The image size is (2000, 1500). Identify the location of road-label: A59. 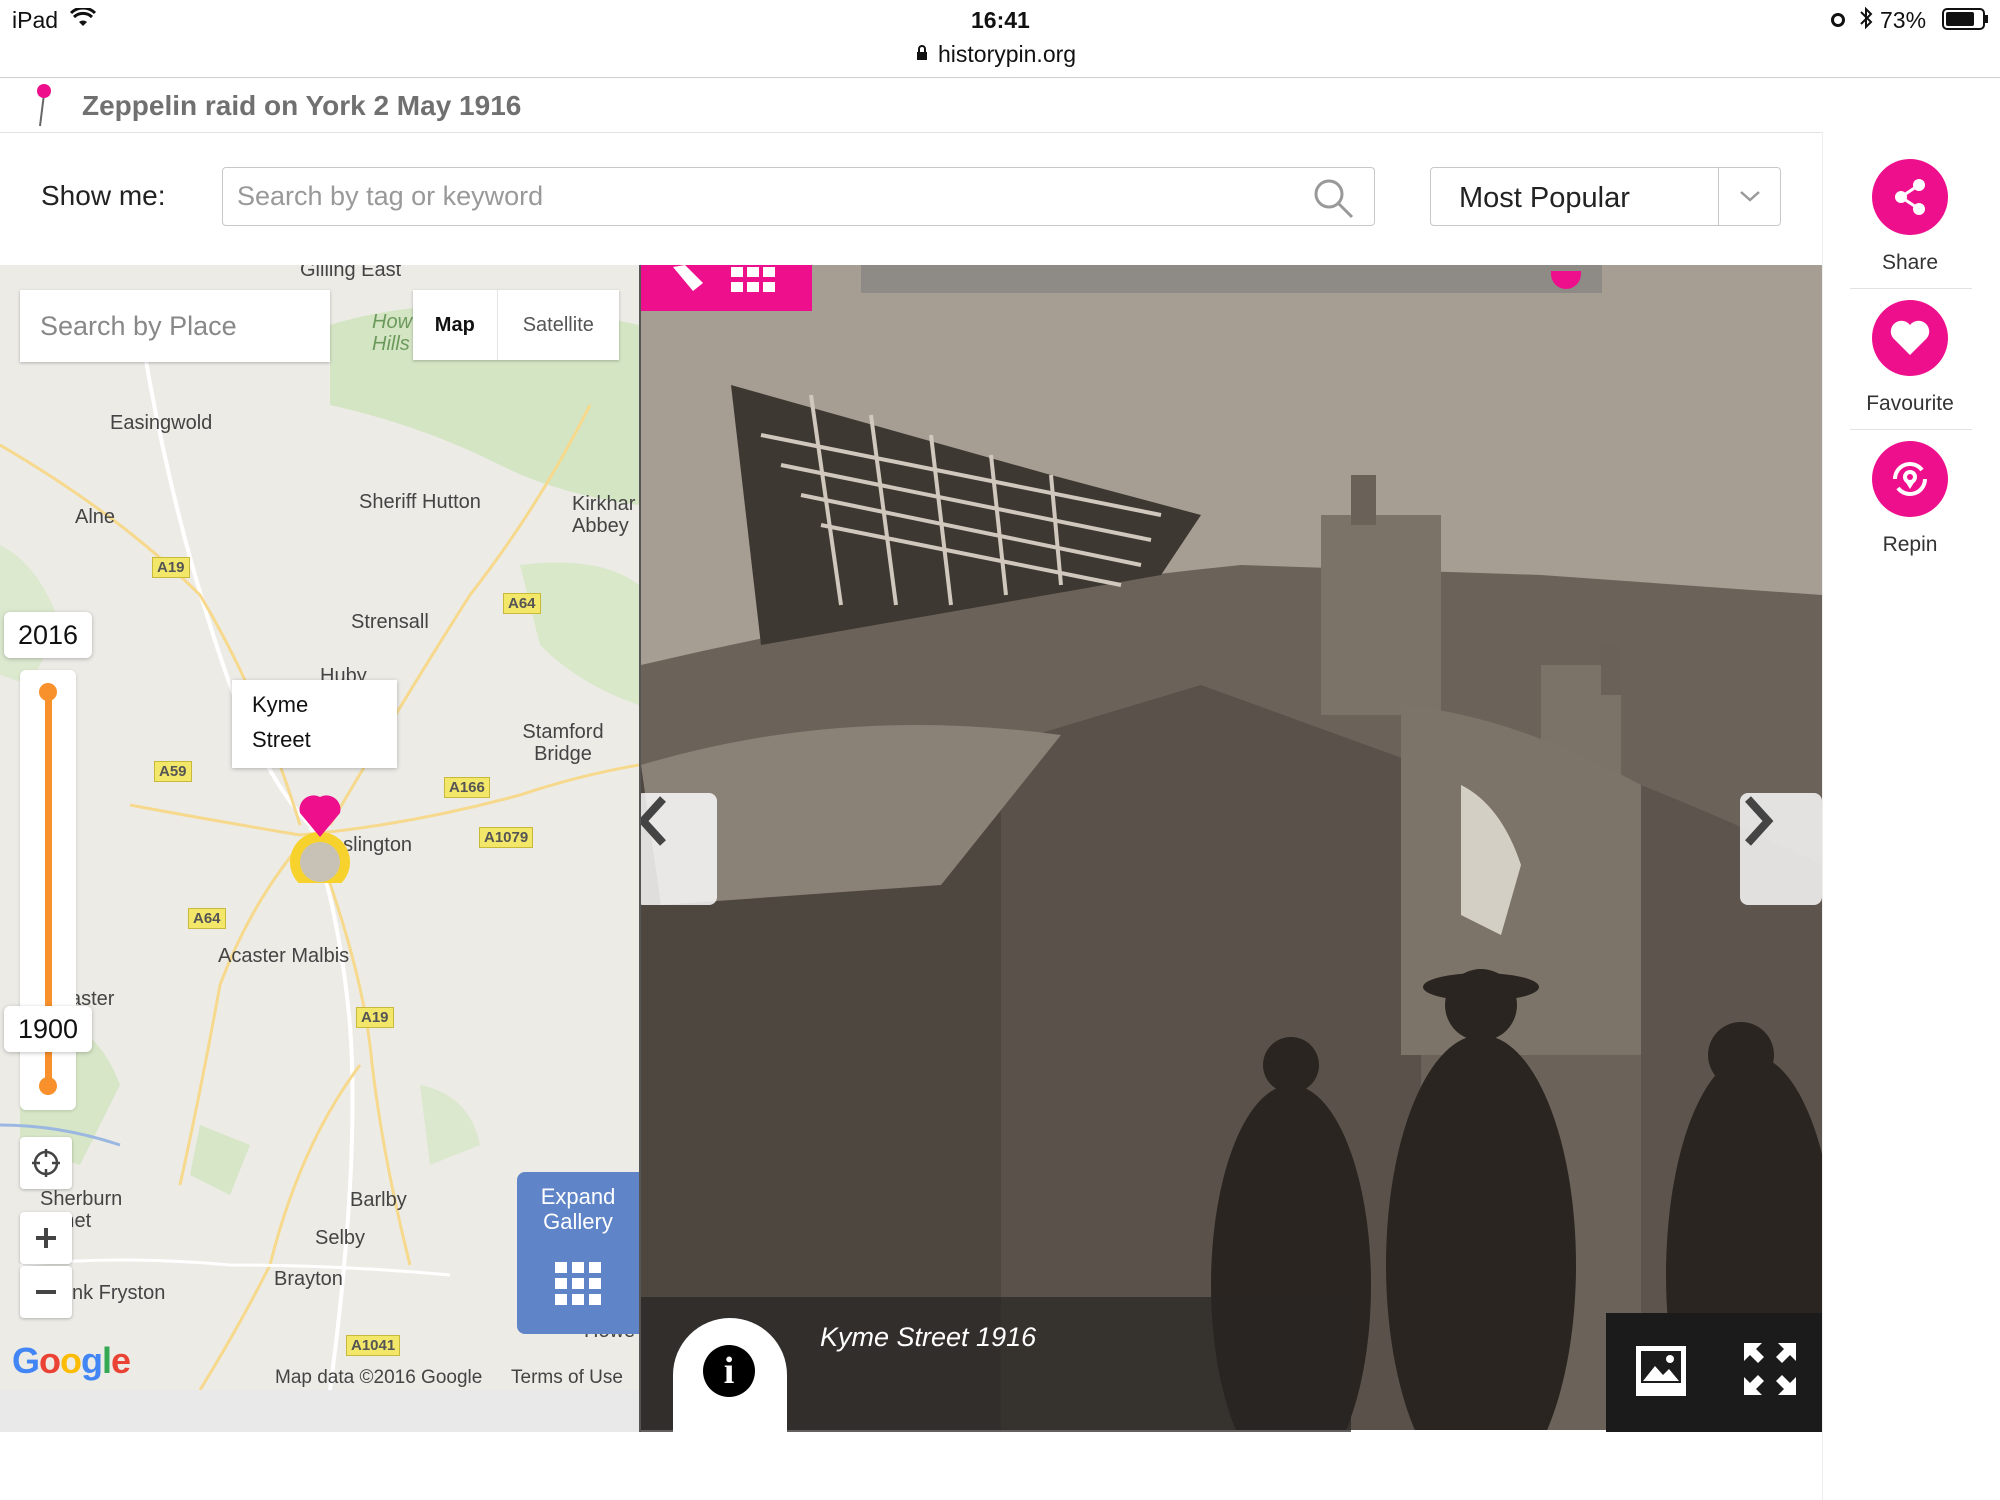
(173, 771).